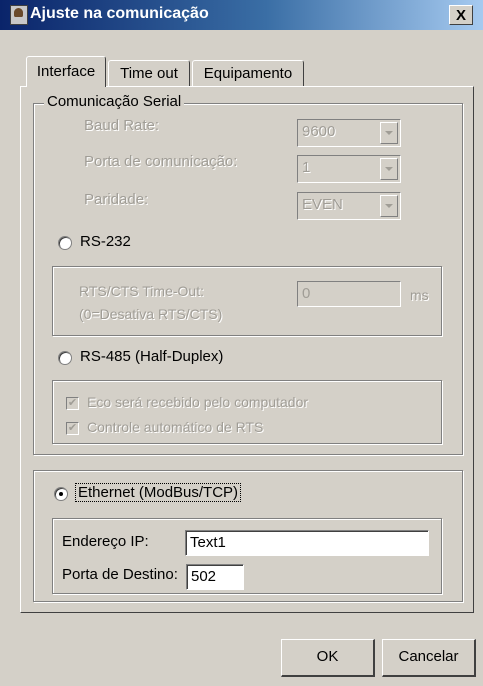 This screenshot has width=483, height=686. I want to click on rs485-label: RS-485 (Half-Duplex), so click(151, 356).